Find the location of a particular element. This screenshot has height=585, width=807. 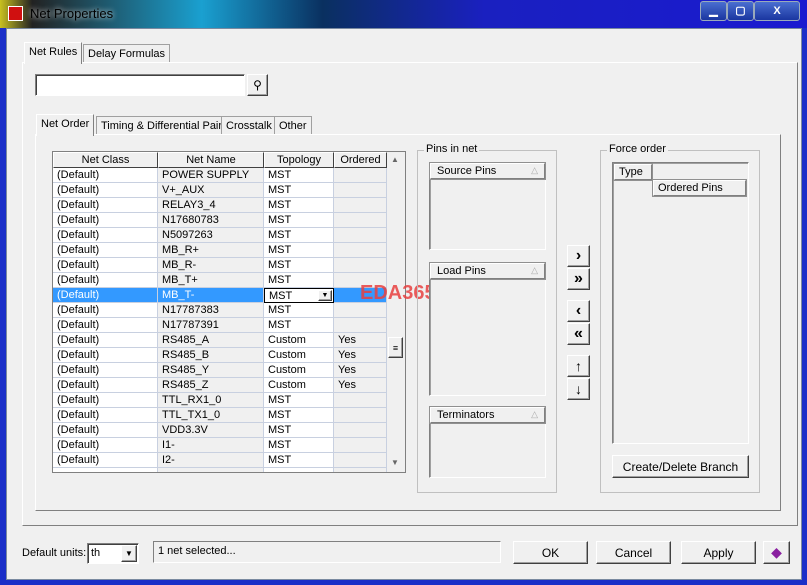

ok-button: OK is located at coordinates (550, 552).